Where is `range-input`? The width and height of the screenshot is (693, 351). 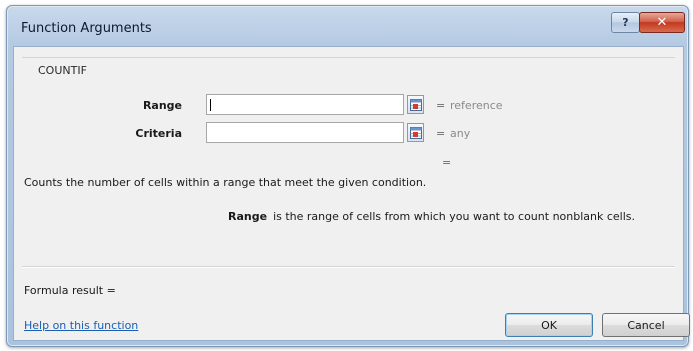 range-input is located at coordinates (305, 104).